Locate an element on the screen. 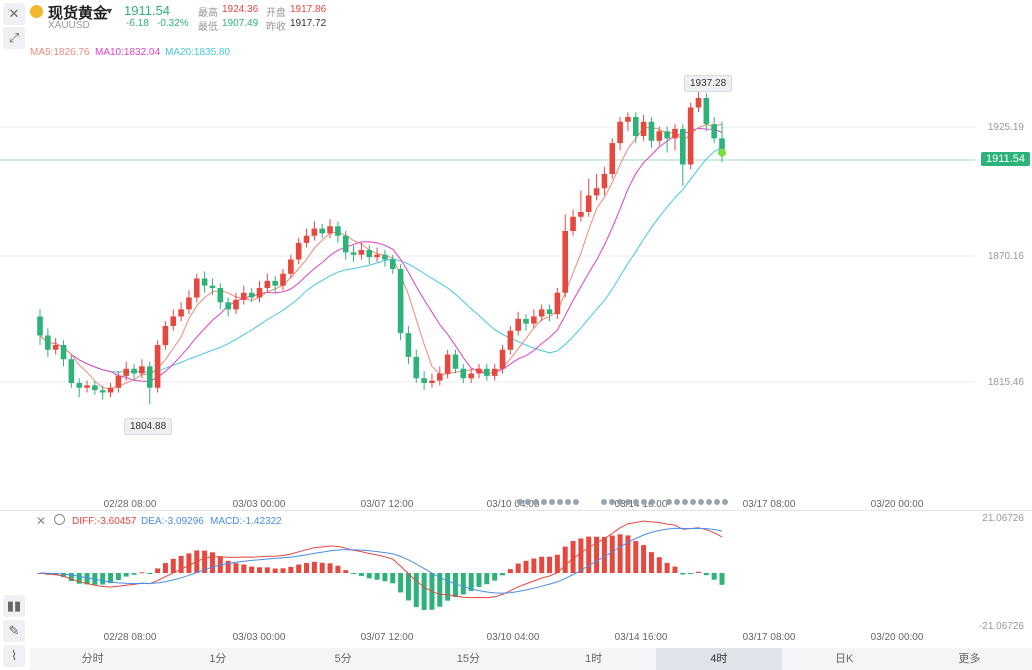 The image size is (1032, 670). tab-more: 更多 is located at coordinates (969, 659).